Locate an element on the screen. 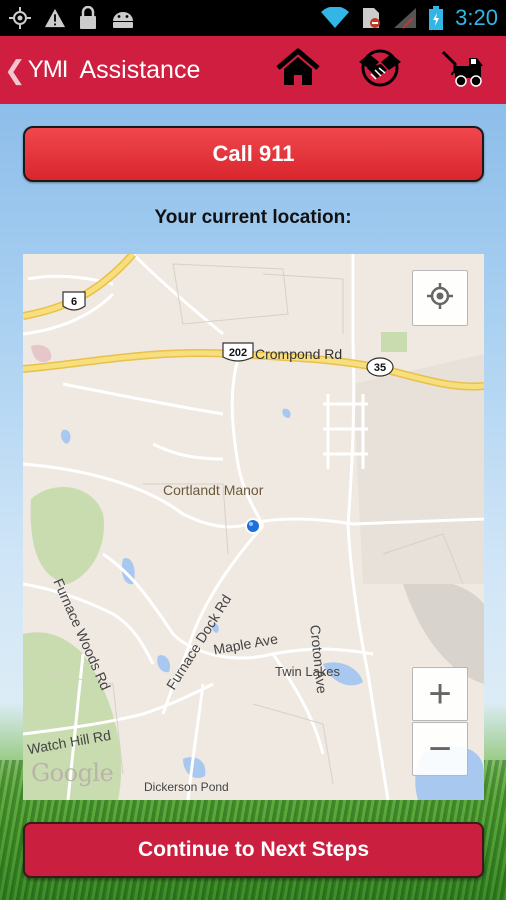  plus-icon: + is located at coordinates (440, 694).